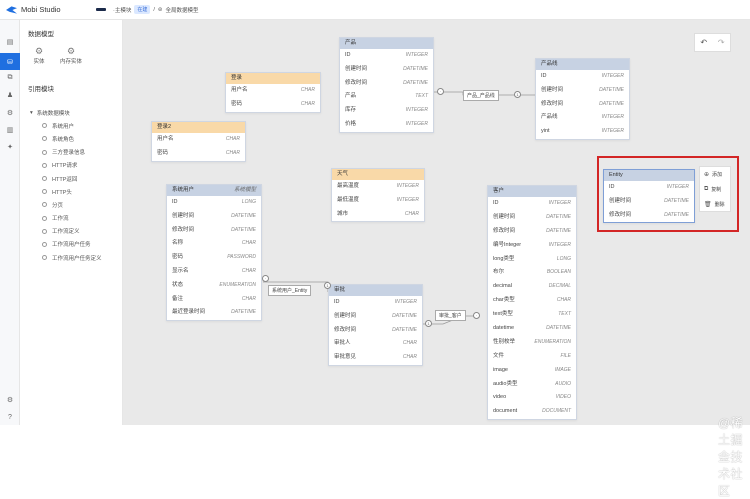 This screenshot has height=499, width=750. I want to click on app-logo: Mobi Studio, so click(48, 9).